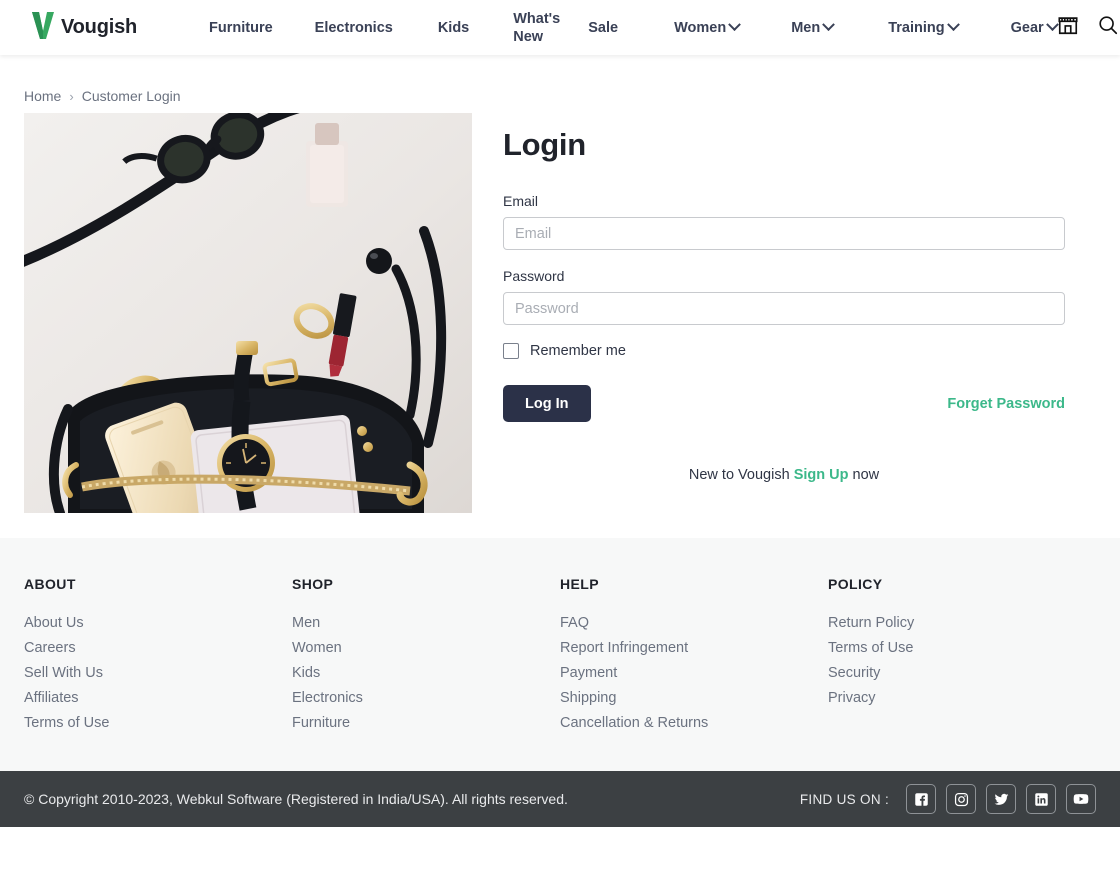  What do you see at coordinates (694, 723) in the screenshot?
I see `footer-link-cancellation-returns: Cancellation & Returns` at bounding box center [694, 723].